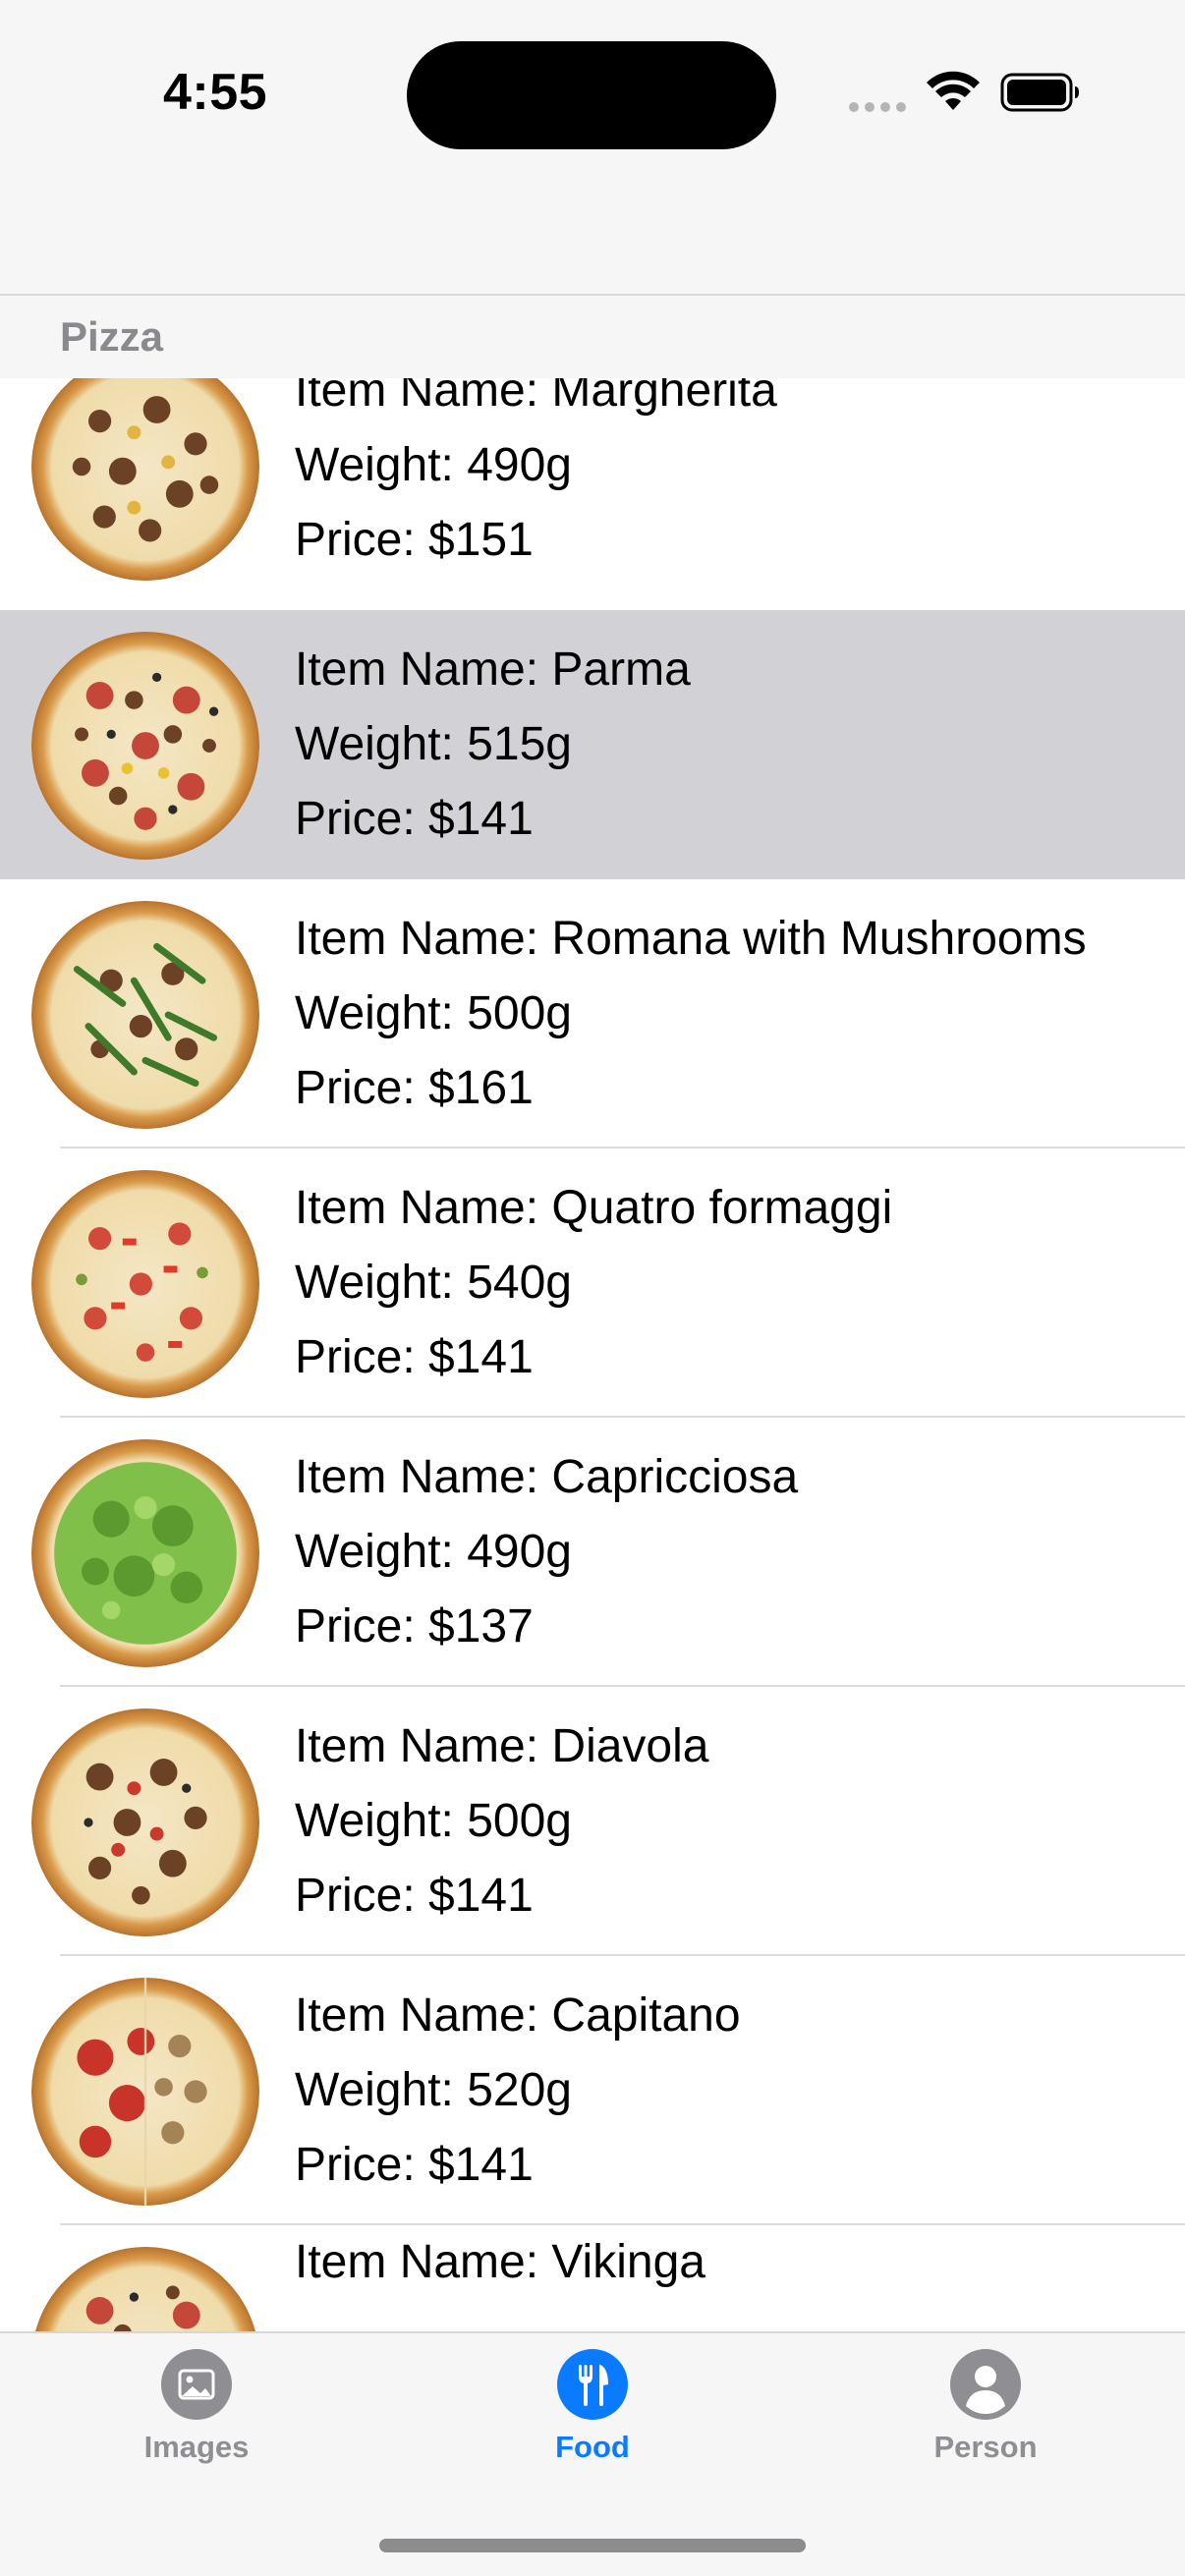 The image size is (1185, 2576). What do you see at coordinates (415, 1626) in the screenshot?
I see `item-price: Price: $137` at bounding box center [415, 1626].